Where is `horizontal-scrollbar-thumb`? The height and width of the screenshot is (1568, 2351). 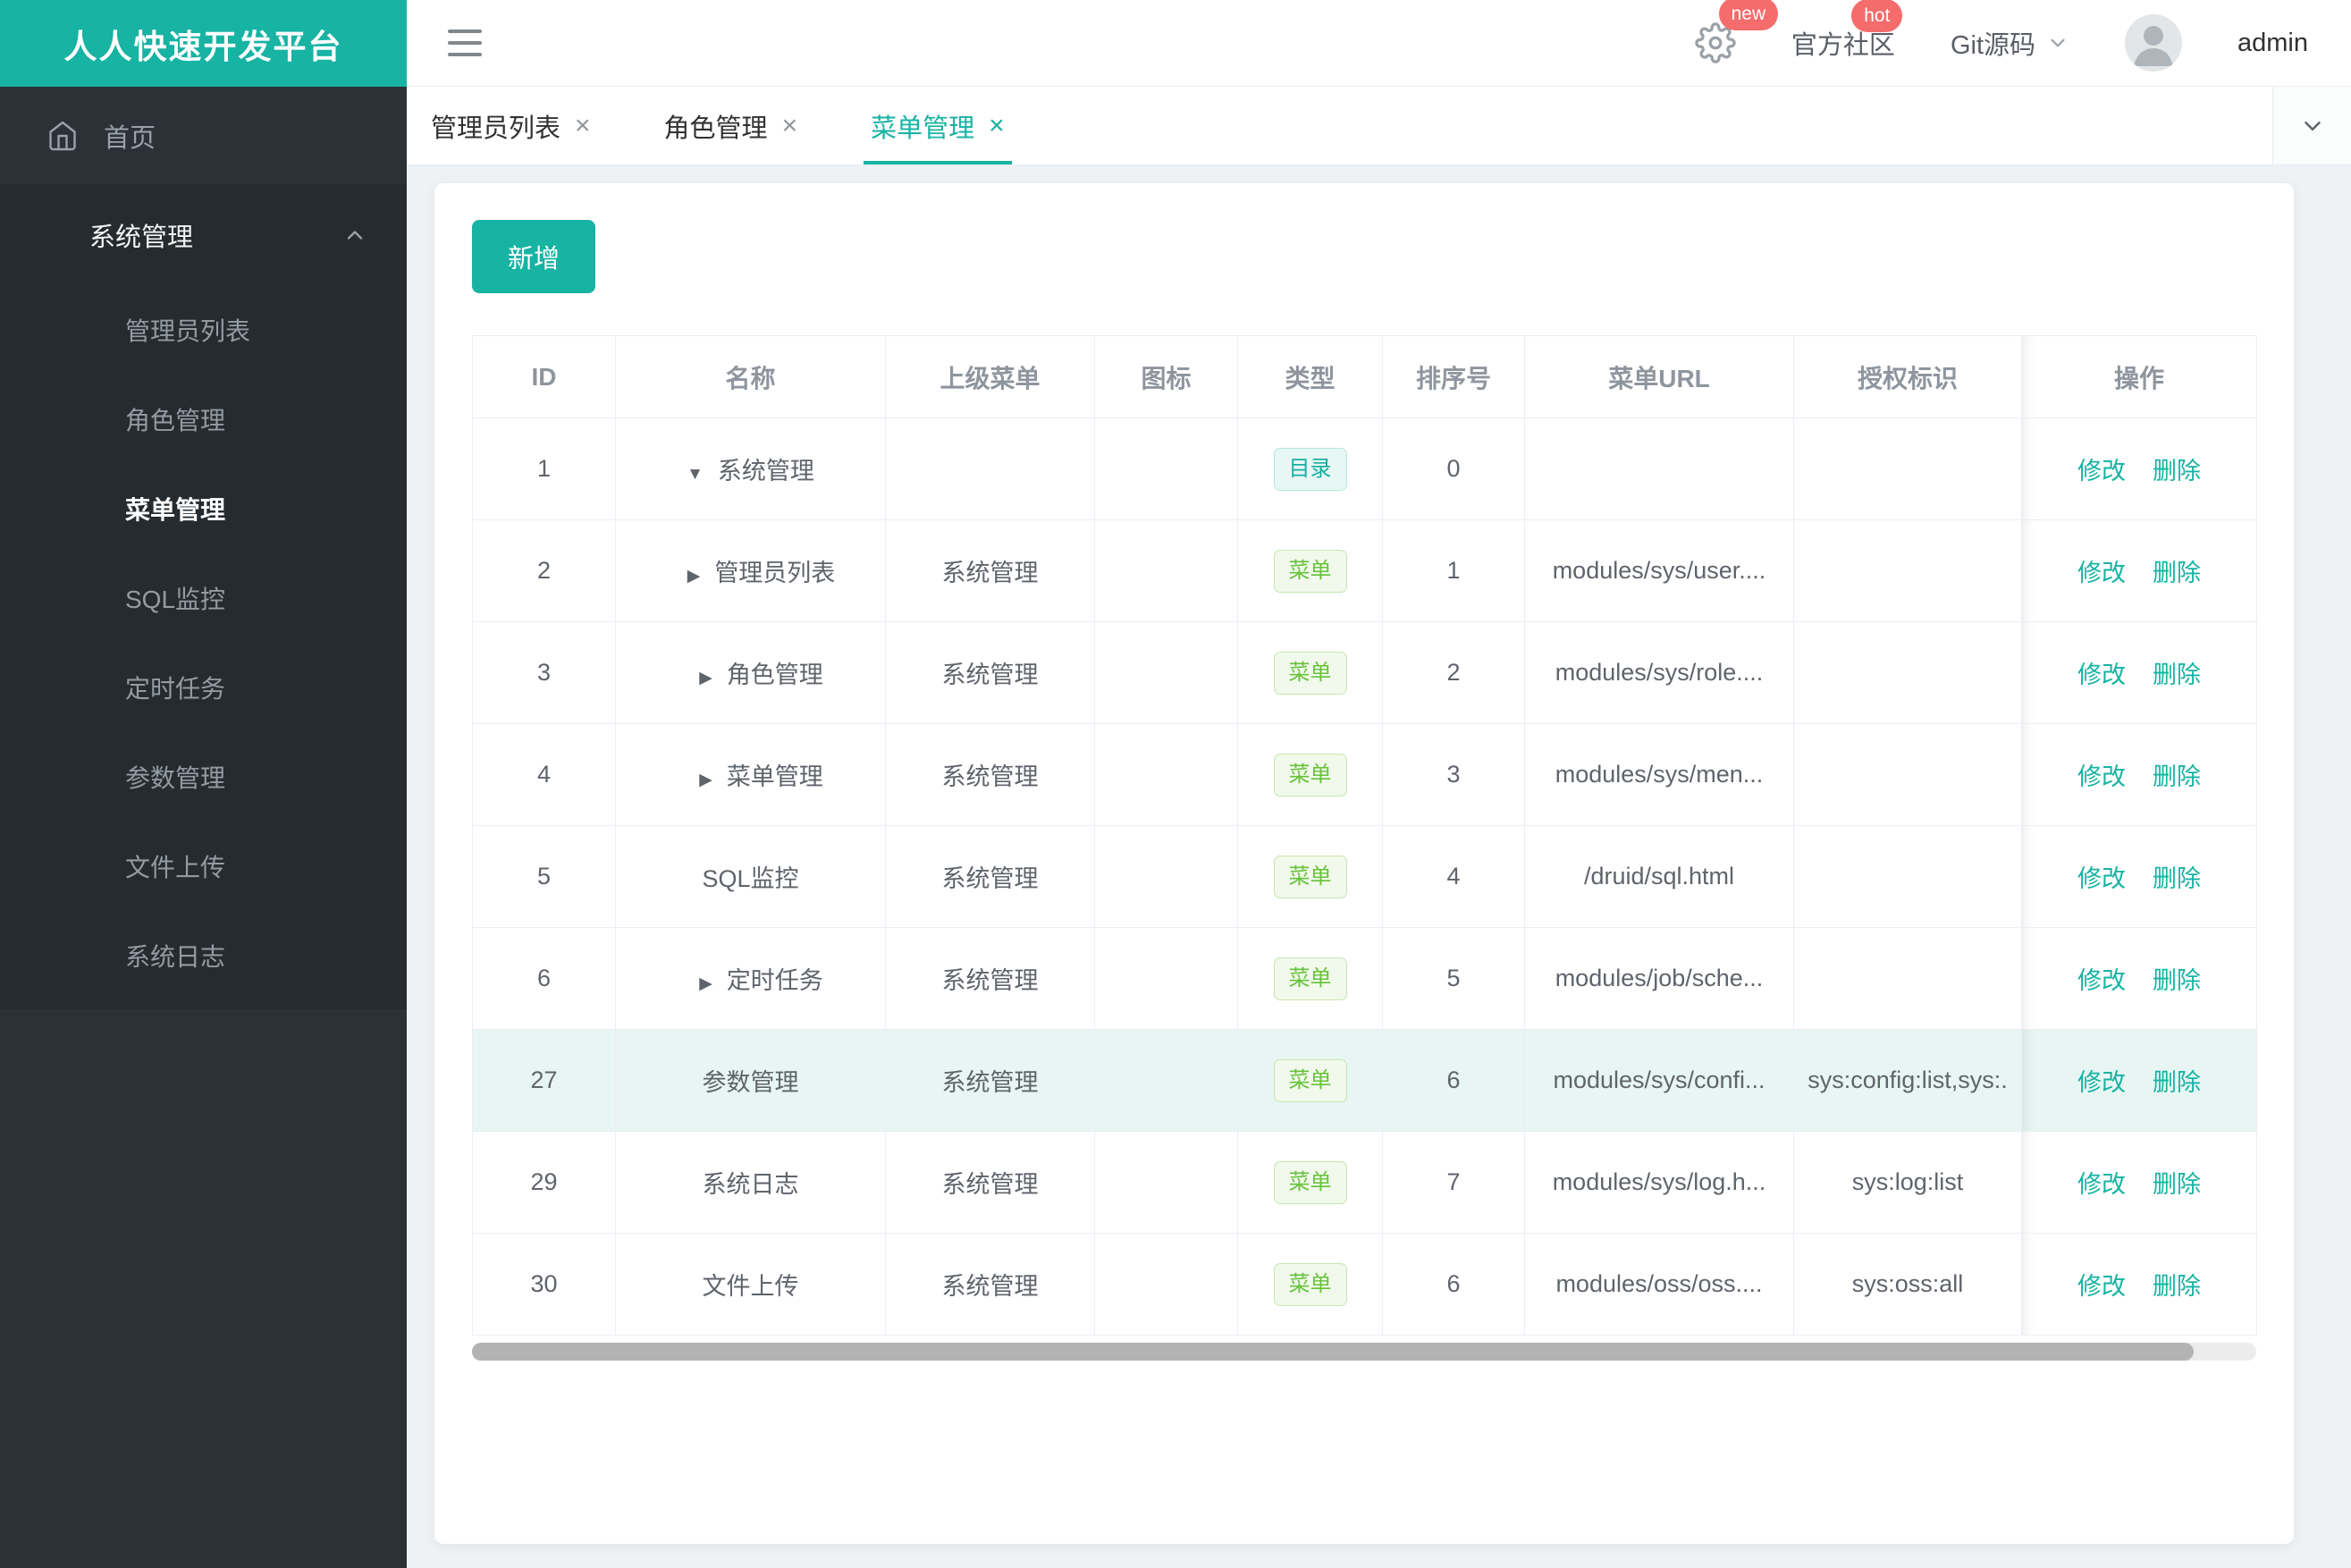 horizontal-scrollbar-thumb is located at coordinates (1333, 1352).